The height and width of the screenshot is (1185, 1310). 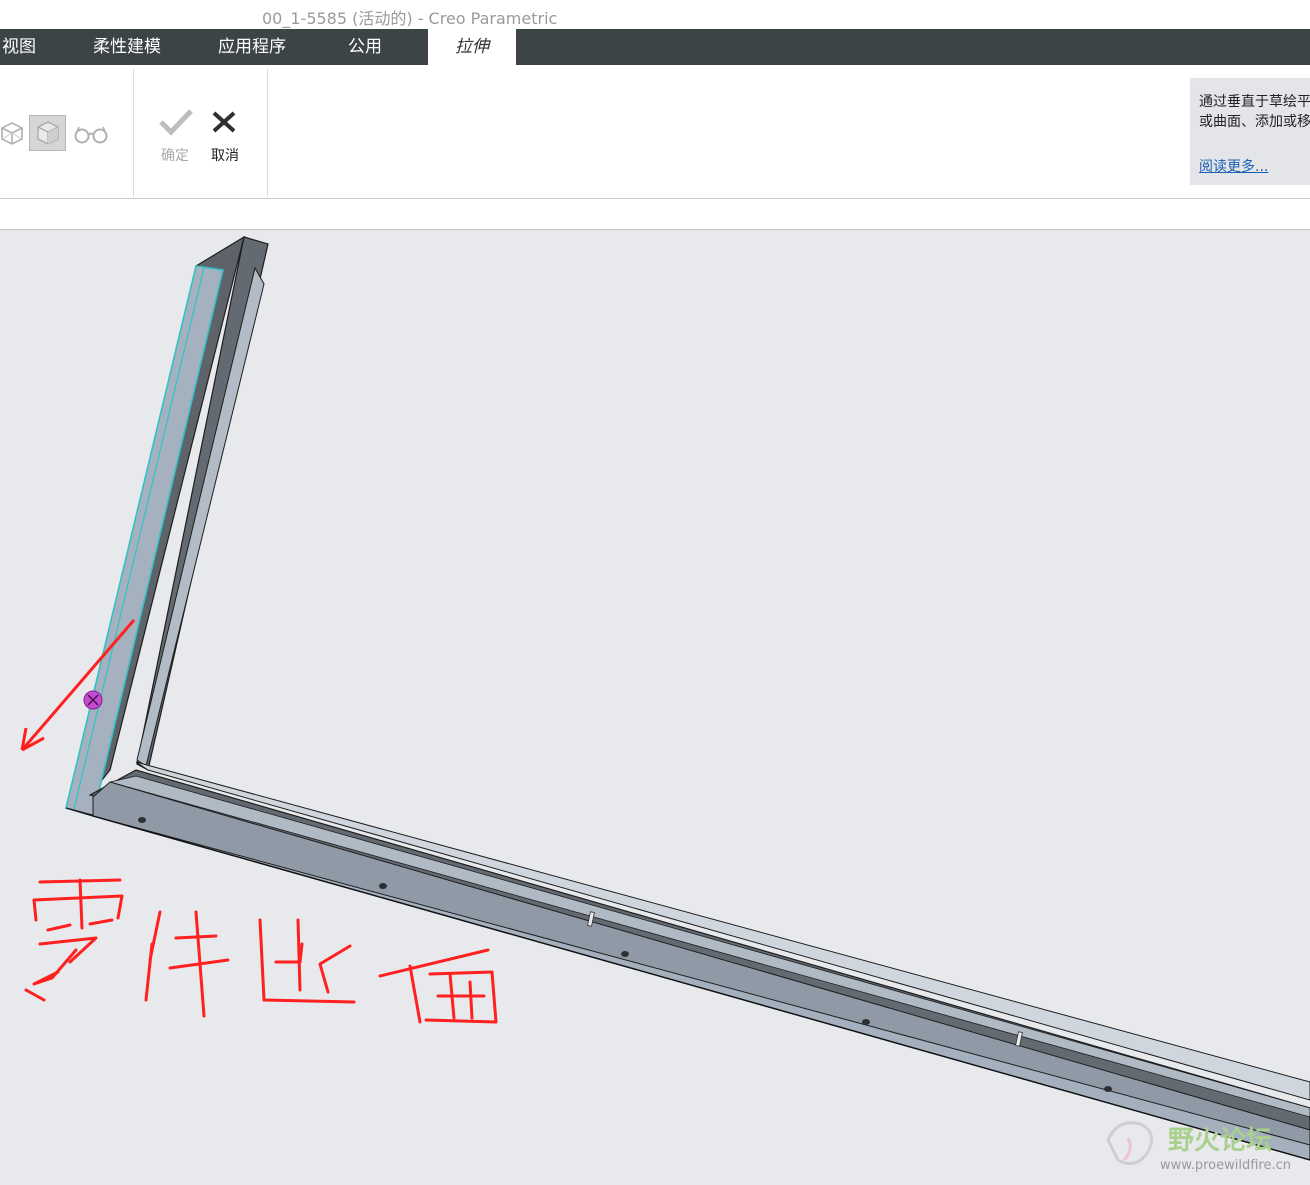 What do you see at coordinates (225, 155) in the screenshot?
I see `cancel-button-label: 取消` at bounding box center [225, 155].